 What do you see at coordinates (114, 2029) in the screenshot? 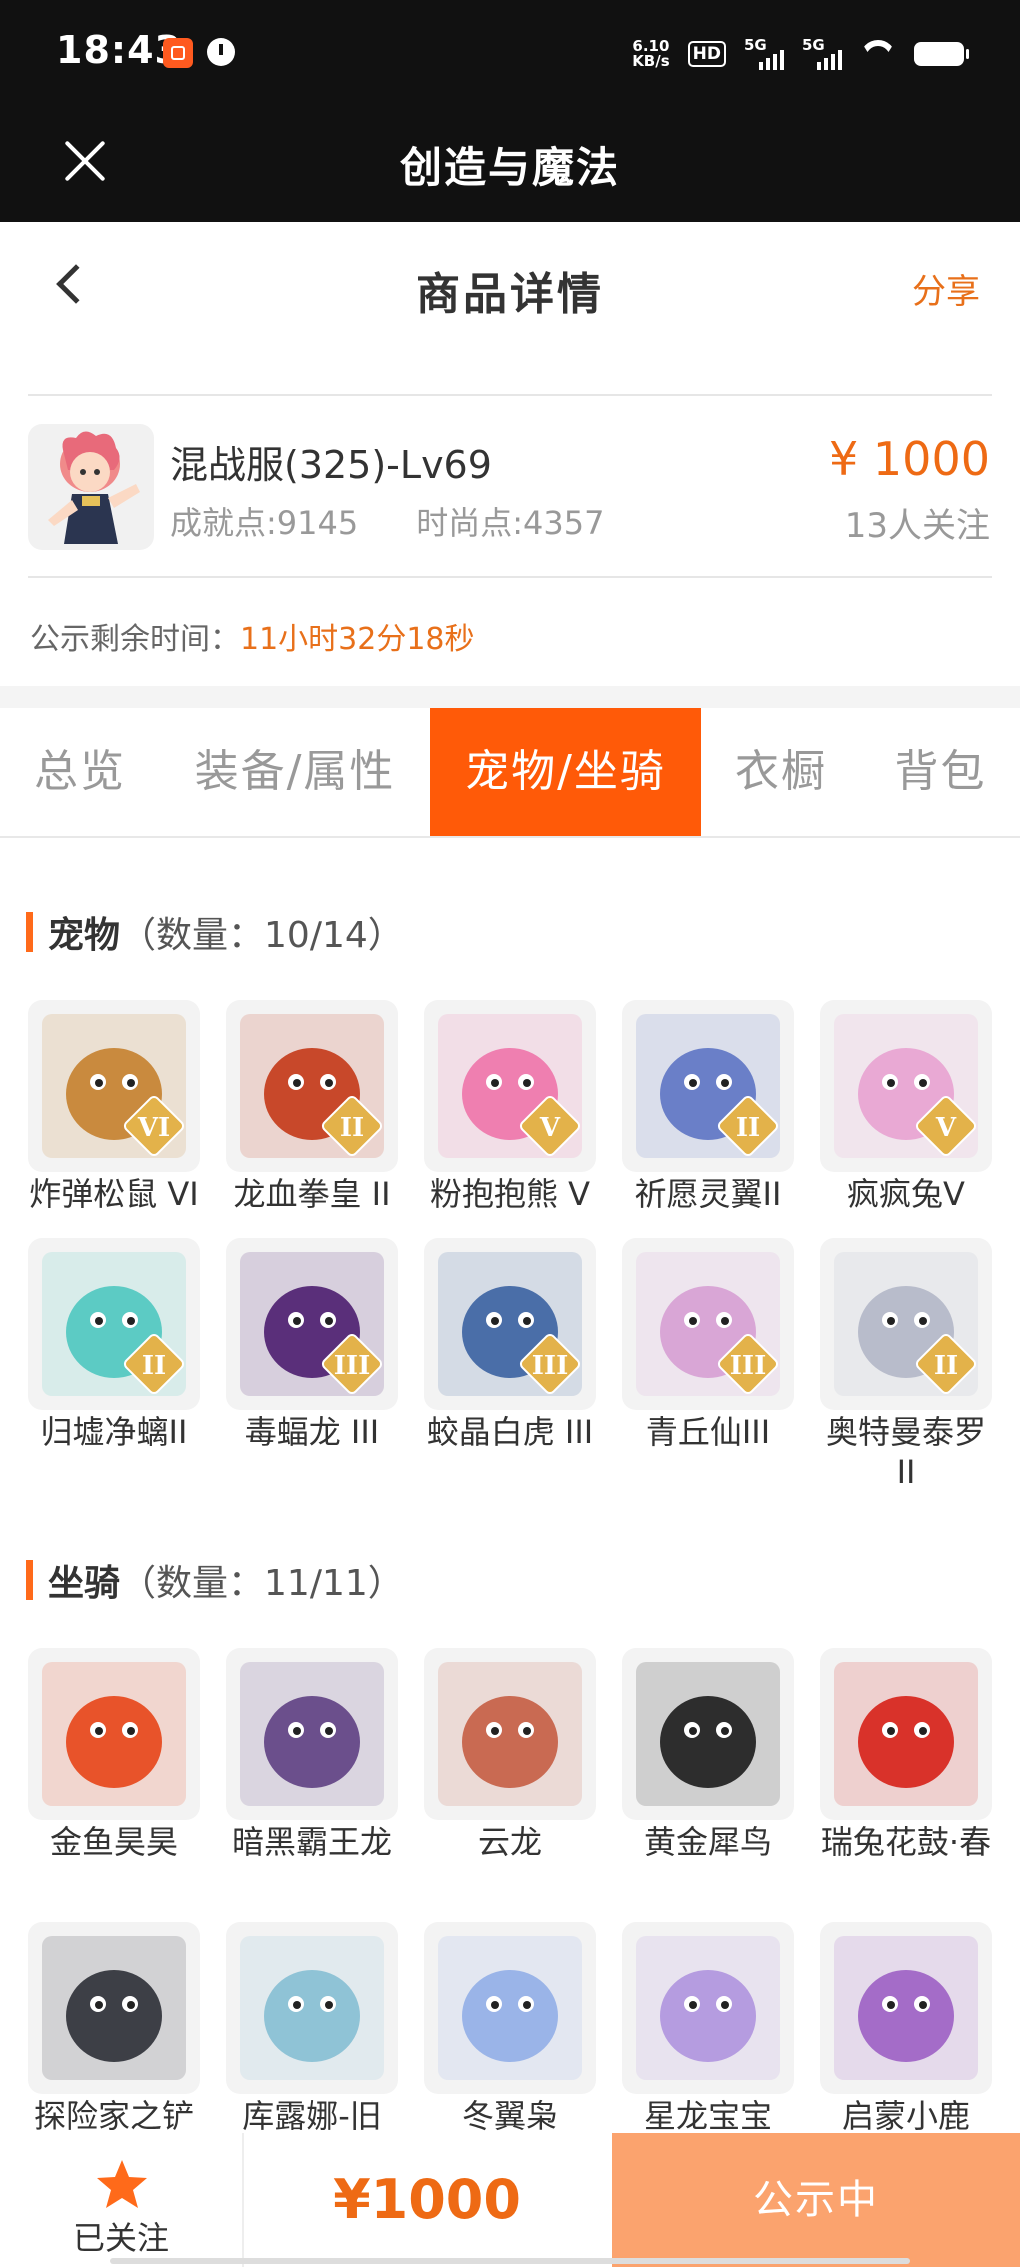
I see `mount-item: 探险家之铲` at bounding box center [114, 2029].